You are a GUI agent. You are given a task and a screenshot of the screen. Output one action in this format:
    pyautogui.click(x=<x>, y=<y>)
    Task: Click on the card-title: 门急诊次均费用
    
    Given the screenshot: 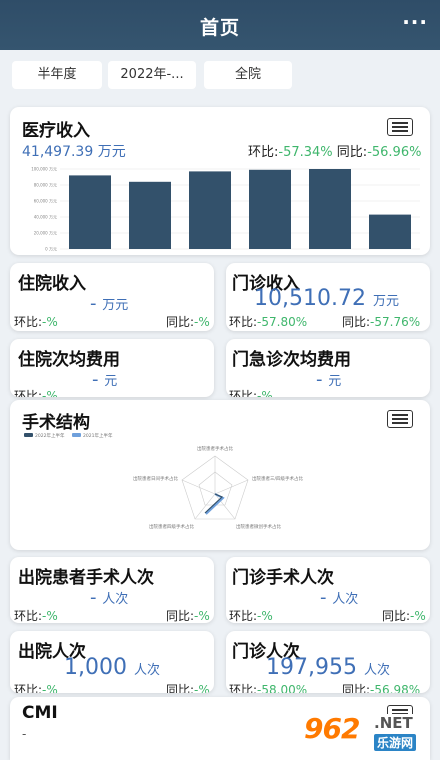 What is the action you would take?
    pyautogui.click(x=291, y=360)
    